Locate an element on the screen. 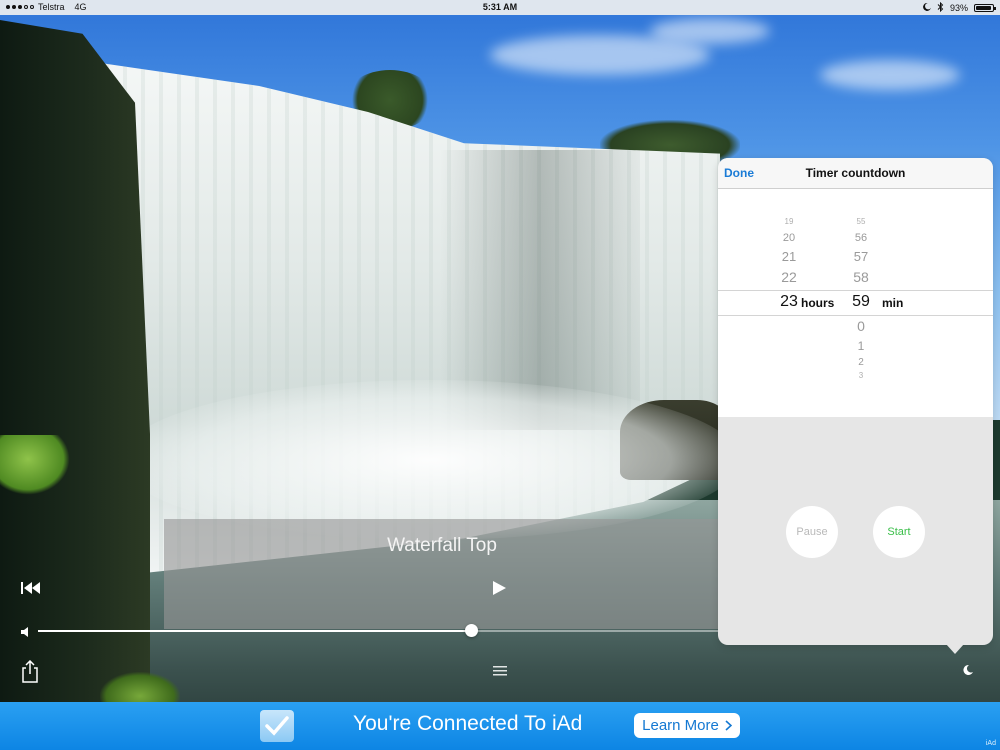 This screenshot has height=750, width=1000. minutes-option: 56 is located at coordinates (861, 238).